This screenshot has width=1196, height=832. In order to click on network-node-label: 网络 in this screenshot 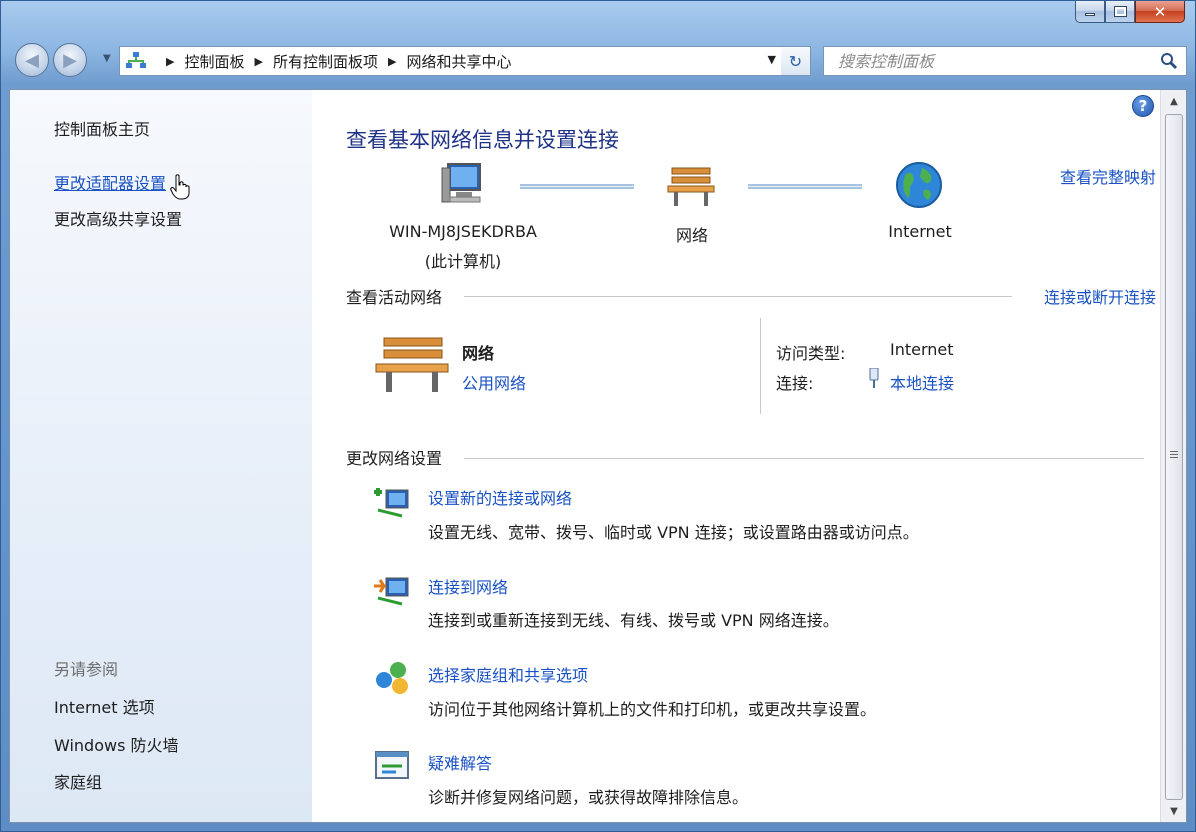, I will do `click(691, 235)`.